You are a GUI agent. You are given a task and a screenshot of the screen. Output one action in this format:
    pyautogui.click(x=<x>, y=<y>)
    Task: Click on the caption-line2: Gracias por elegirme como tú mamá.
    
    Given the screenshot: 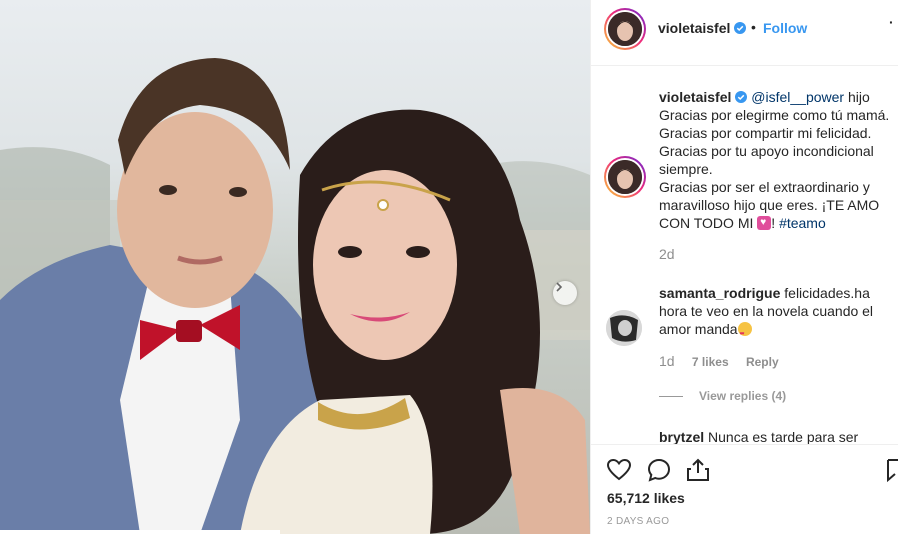 What is the action you would take?
    pyautogui.click(x=774, y=115)
    